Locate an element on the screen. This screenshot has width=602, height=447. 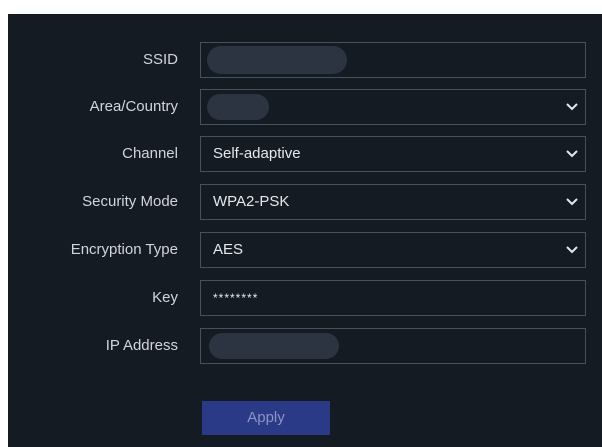
ip-address-row: IP Address is located at coordinates (305, 346).